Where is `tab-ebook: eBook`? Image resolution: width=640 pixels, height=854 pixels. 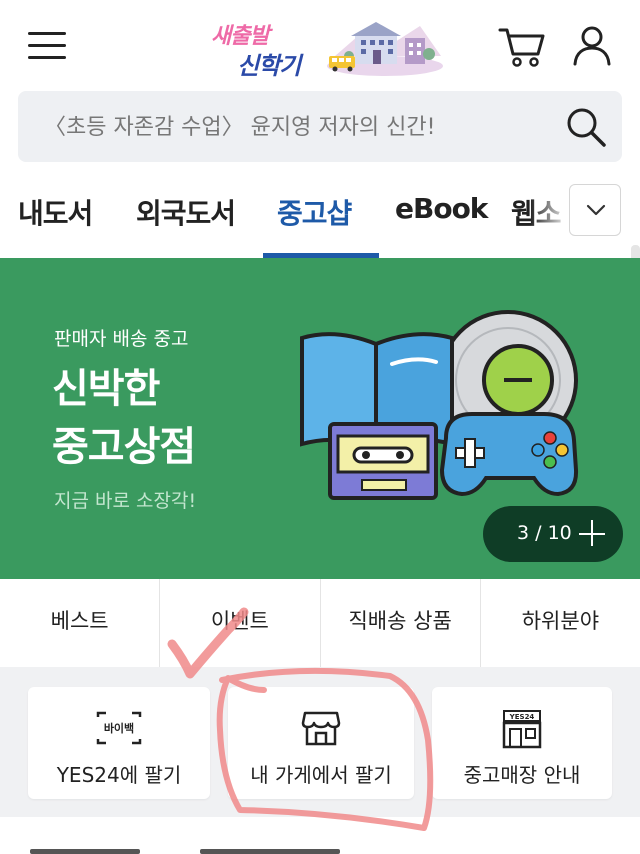 tab-ebook: eBook is located at coordinates (441, 208).